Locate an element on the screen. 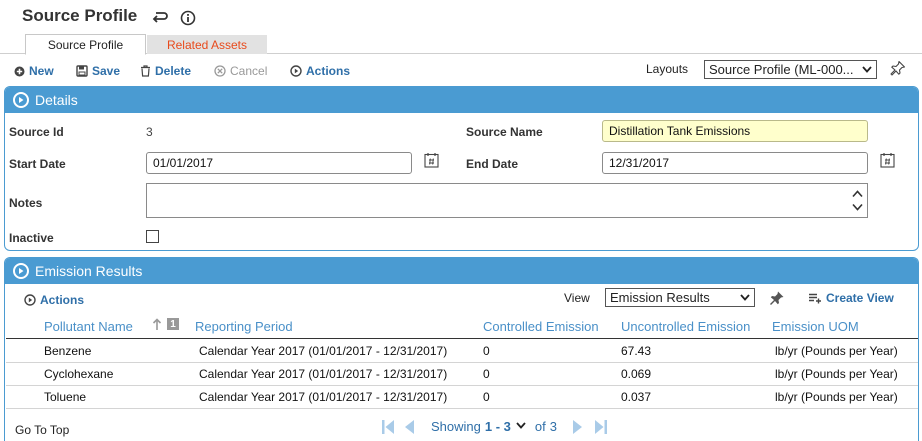 This screenshot has height=441, width=922. start-date-label: Start Date is located at coordinates (37, 164).